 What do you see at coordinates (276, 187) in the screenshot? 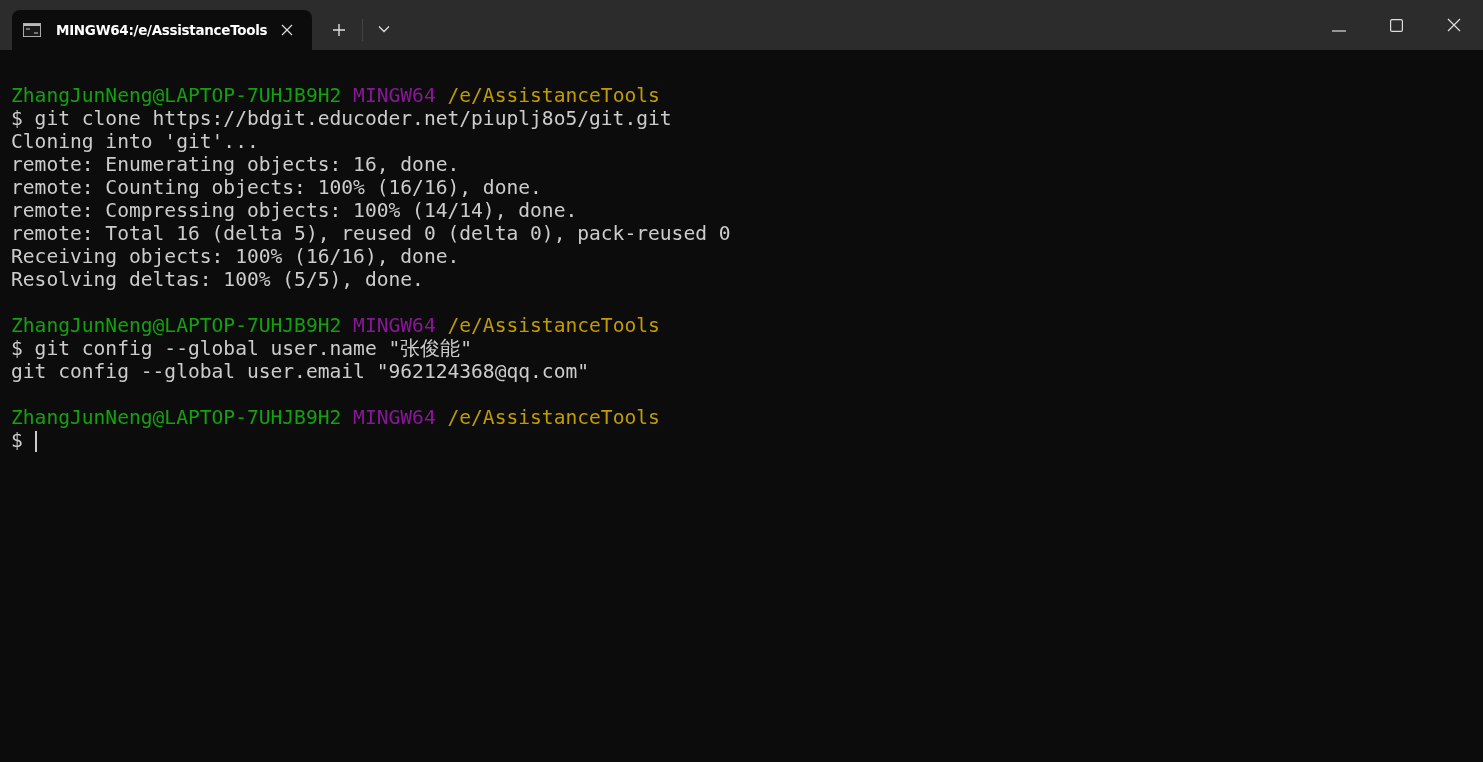
I see `output-line: remote: Counting objects: 100% (16/16), done.` at bounding box center [276, 187].